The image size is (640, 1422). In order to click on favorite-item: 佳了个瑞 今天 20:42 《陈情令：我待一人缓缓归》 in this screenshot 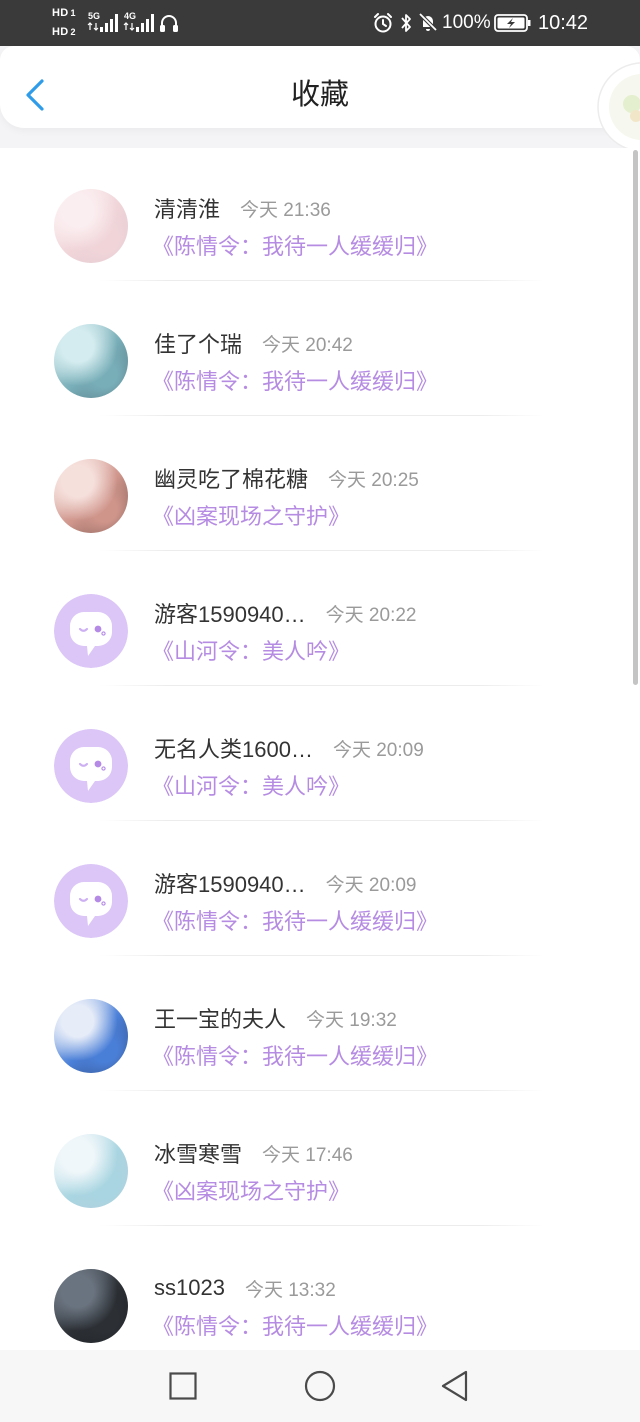, I will do `click(320, 350)`.